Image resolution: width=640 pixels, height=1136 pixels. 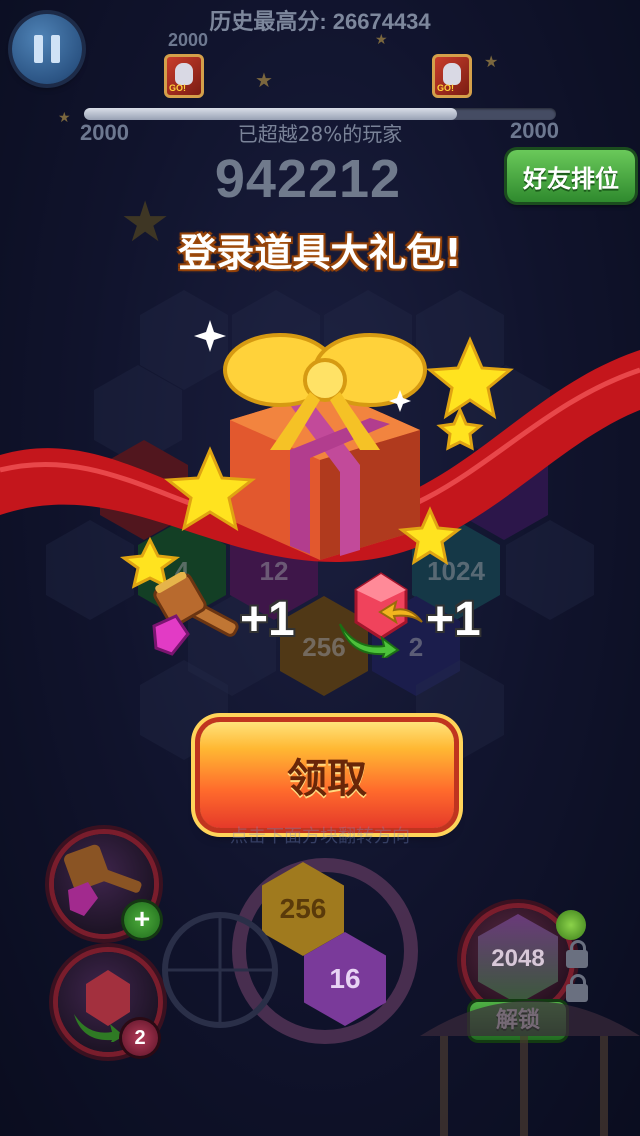 What do you see at coordinates (381, 615) in the screenshot?
I see `gem-icon` at bounding box center [381, 615].